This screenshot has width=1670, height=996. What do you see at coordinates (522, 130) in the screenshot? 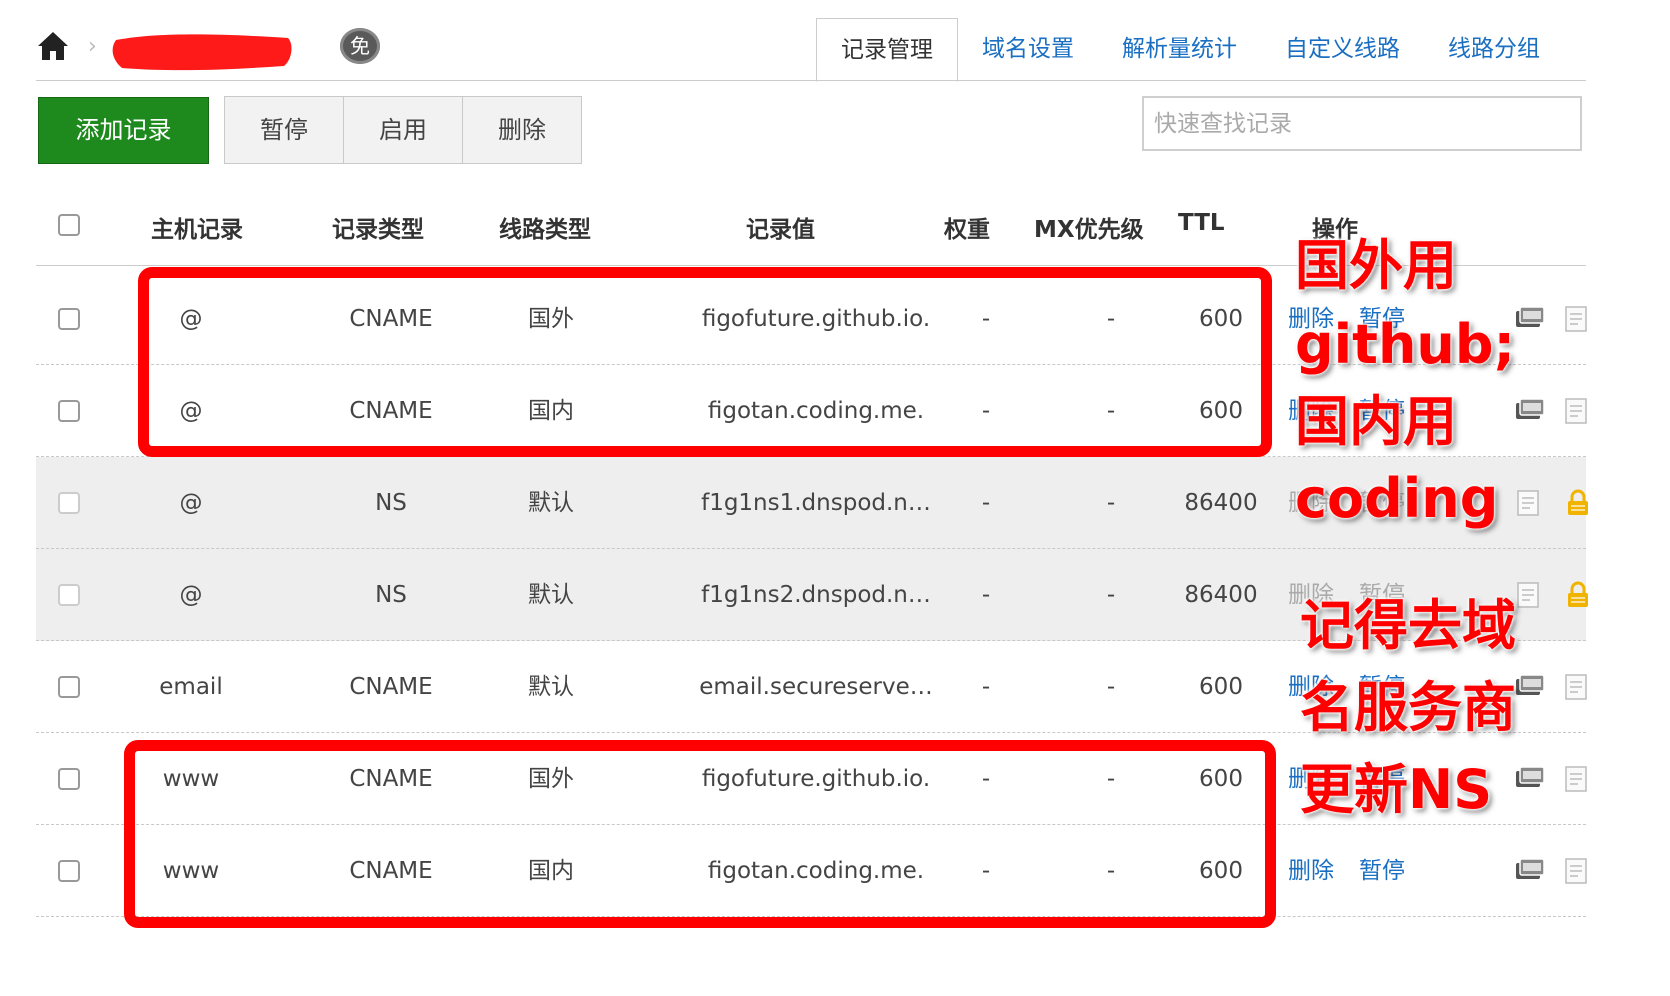
I see `delete-button: 删除` at bounding box center [522, 130].